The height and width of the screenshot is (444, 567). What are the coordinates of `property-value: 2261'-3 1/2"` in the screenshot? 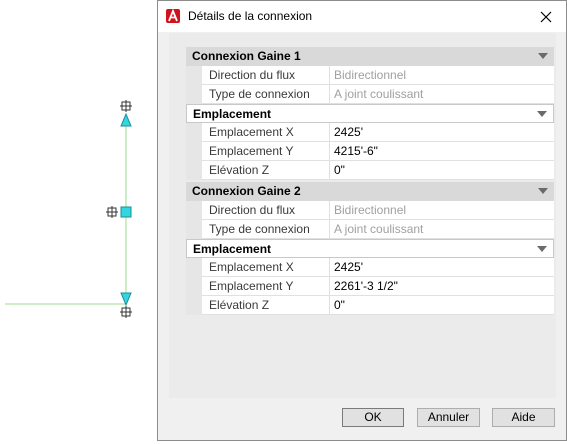 It's located at (442, 286).